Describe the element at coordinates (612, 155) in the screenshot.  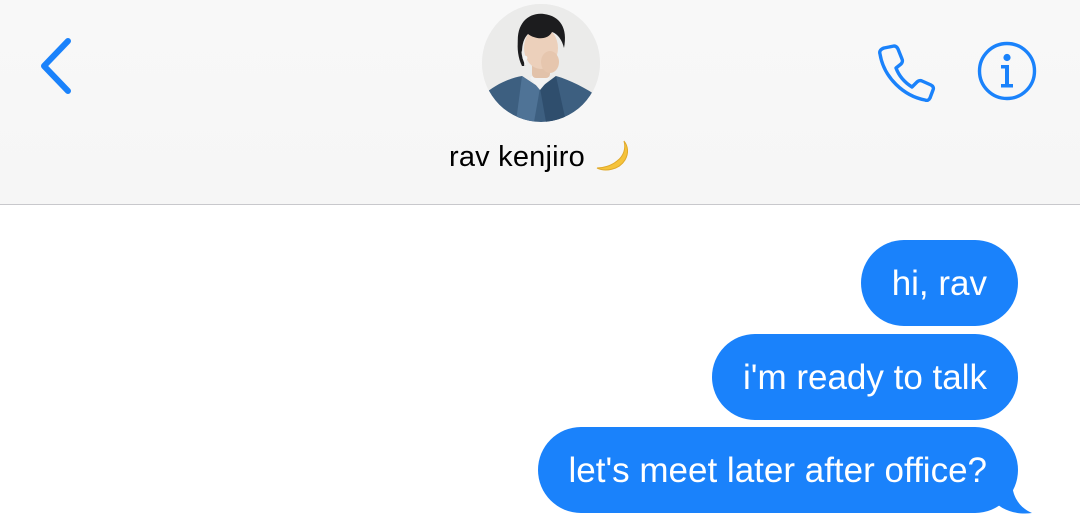
I see `crescent-moon-icon` at that location.